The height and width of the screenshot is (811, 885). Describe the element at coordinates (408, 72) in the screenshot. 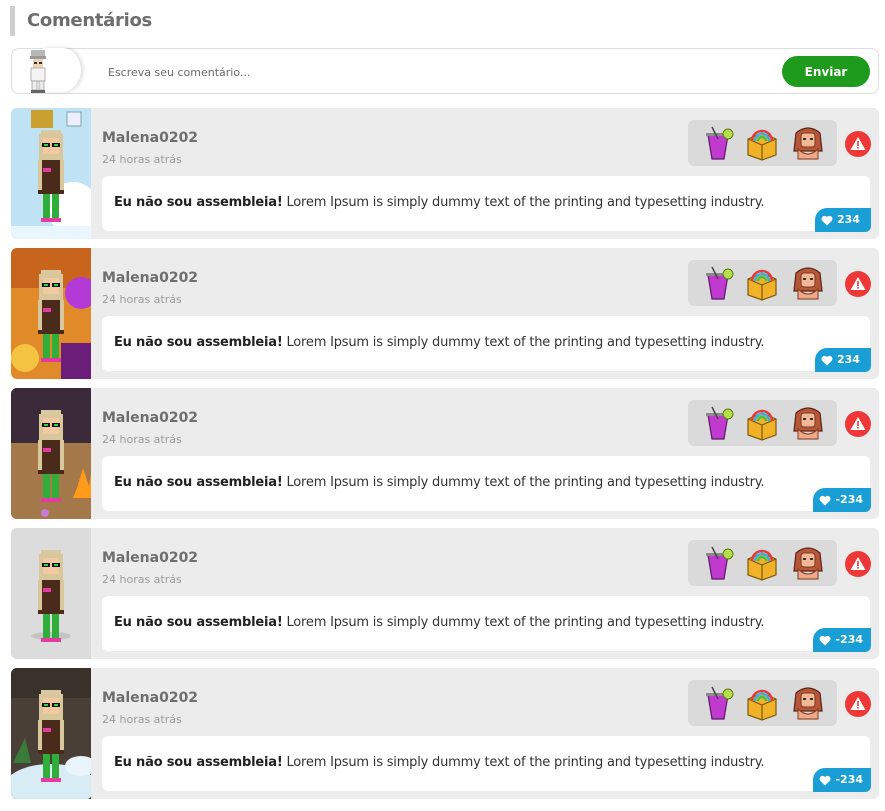

I see `comment-input` at that location.